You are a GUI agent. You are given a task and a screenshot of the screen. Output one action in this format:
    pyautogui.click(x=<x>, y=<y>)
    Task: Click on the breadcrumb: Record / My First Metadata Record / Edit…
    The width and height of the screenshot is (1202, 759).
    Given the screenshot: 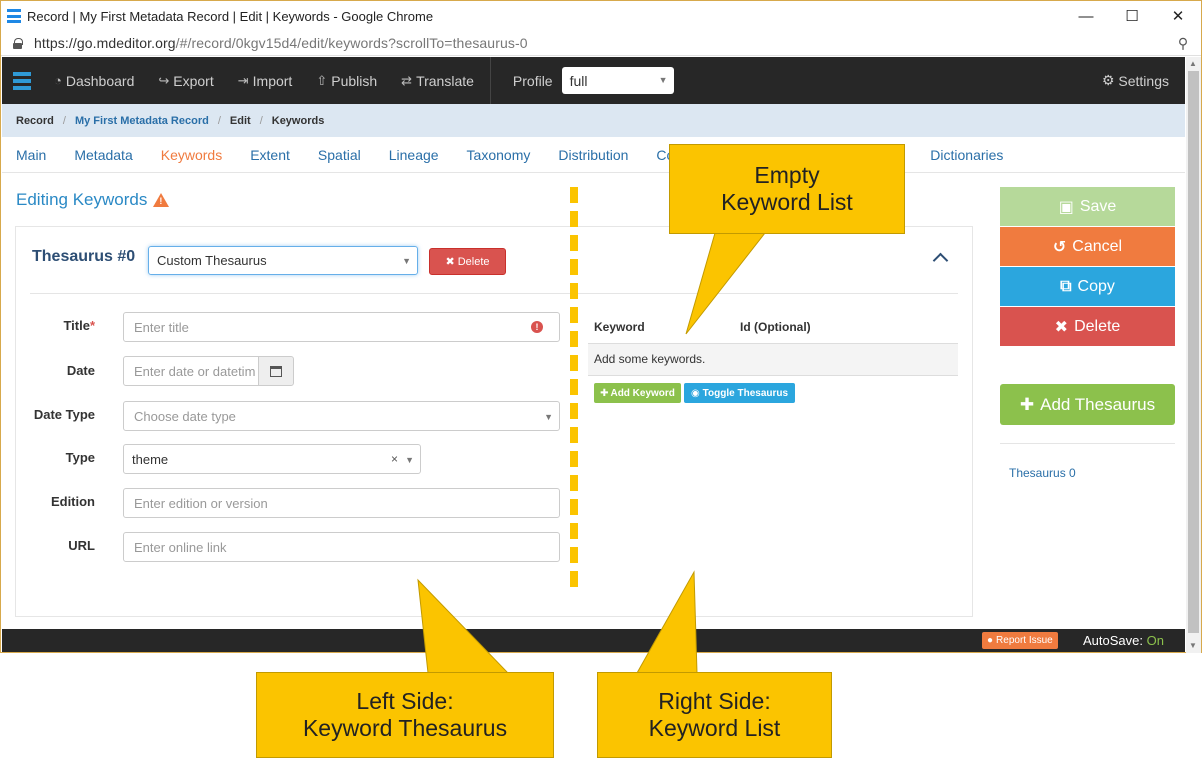 What is the action you would take?
    pyautogui.click(x=593, y=120)
    